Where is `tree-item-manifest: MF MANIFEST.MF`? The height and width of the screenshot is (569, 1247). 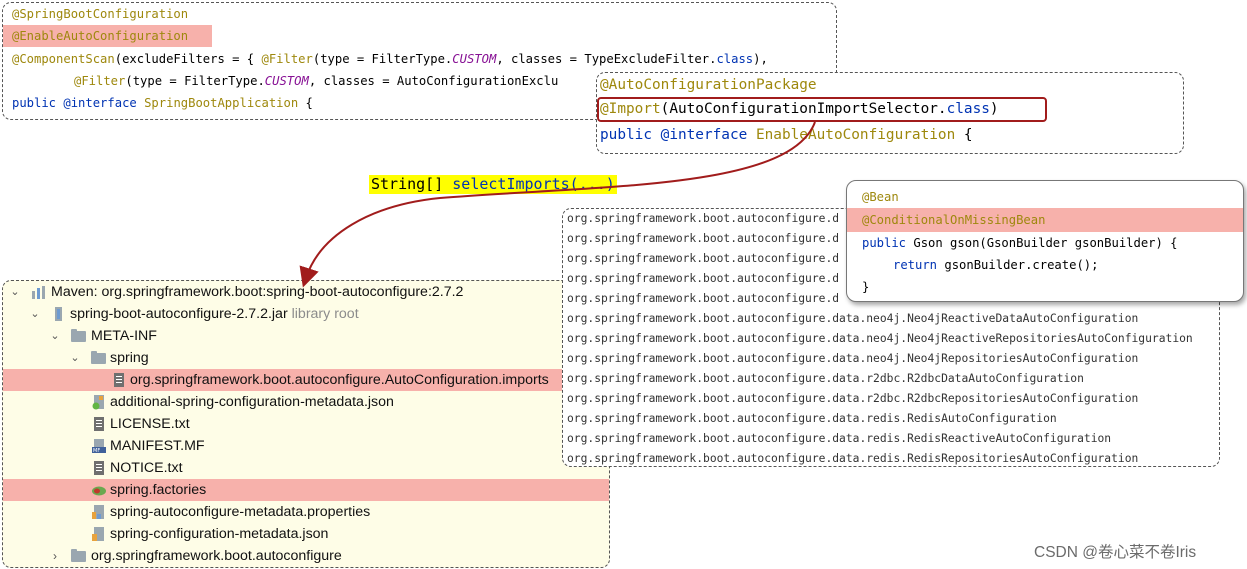
tree-item-manifest: MF MANIFEST.MF is located at coordinates (306, 446).